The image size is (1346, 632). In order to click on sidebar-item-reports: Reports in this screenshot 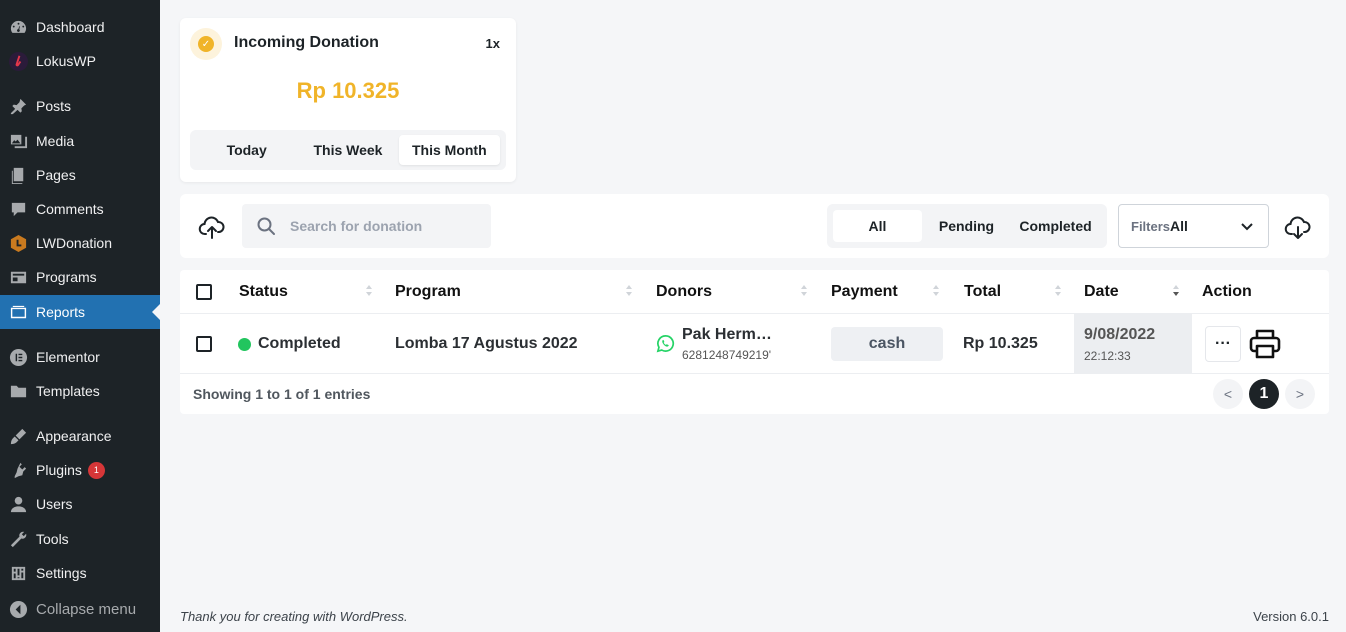, I will do `click(80, 312)`.